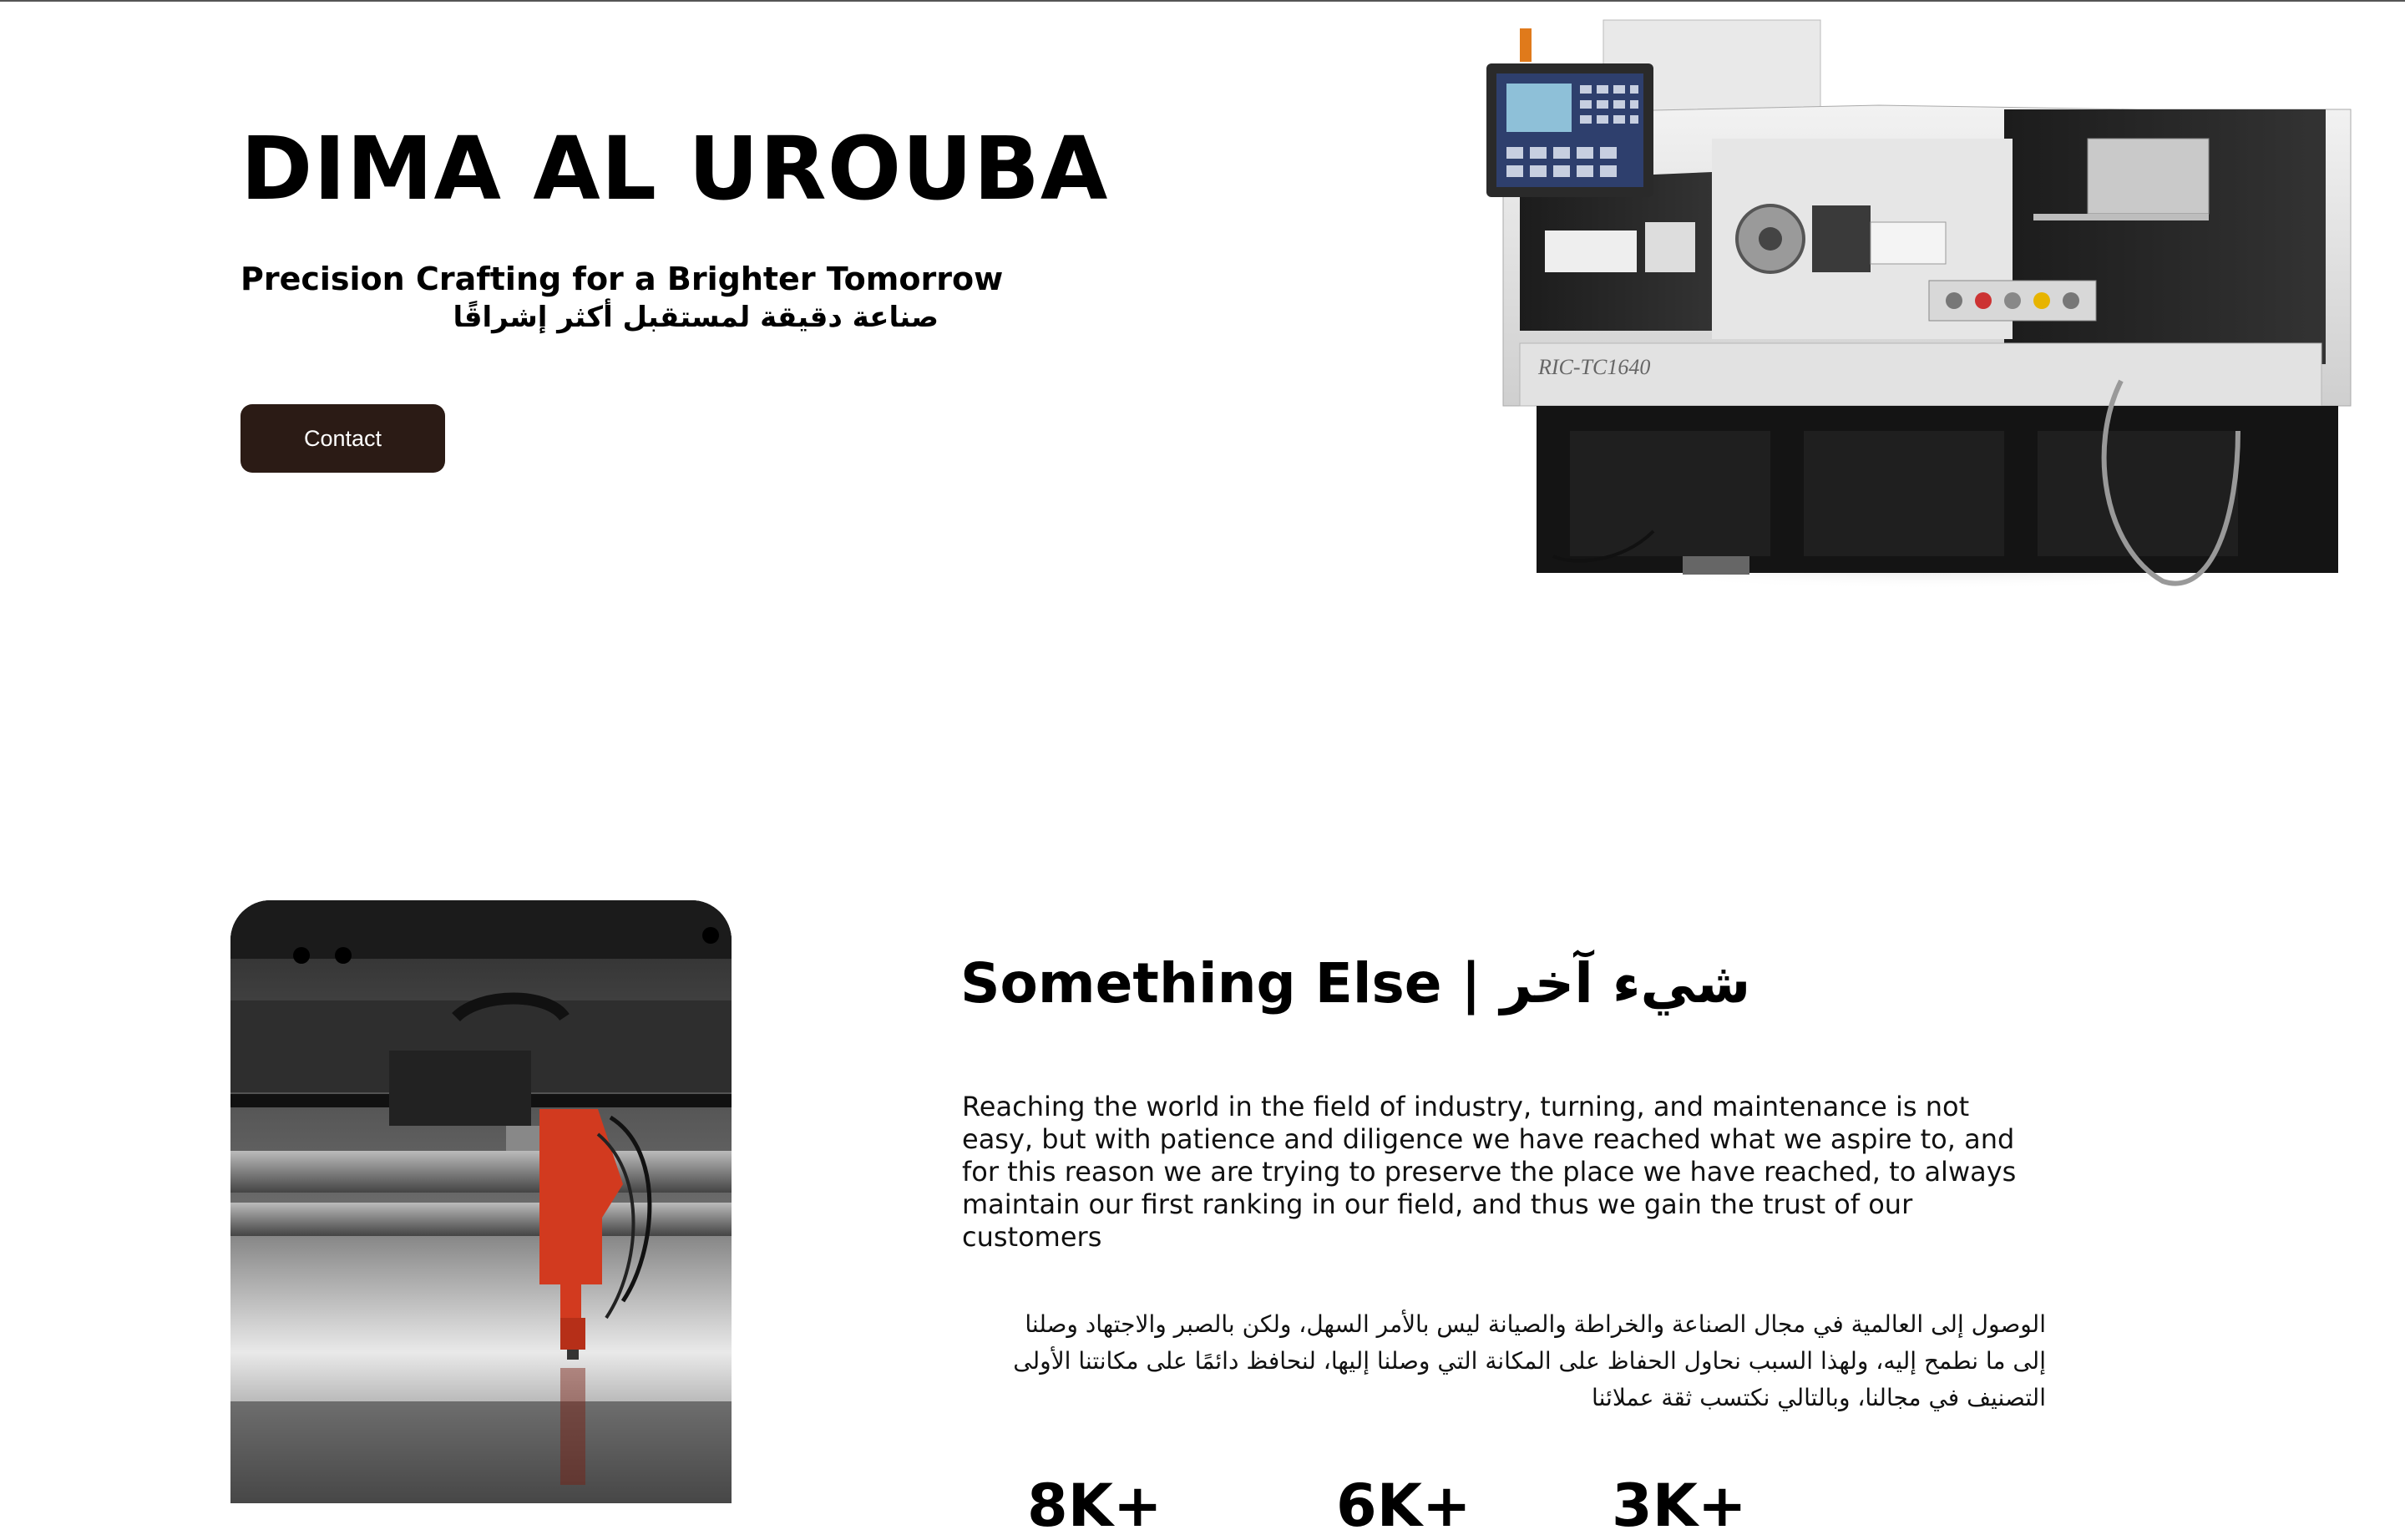  I want to click on stat-value: 8K+, so click(1094, 1506).